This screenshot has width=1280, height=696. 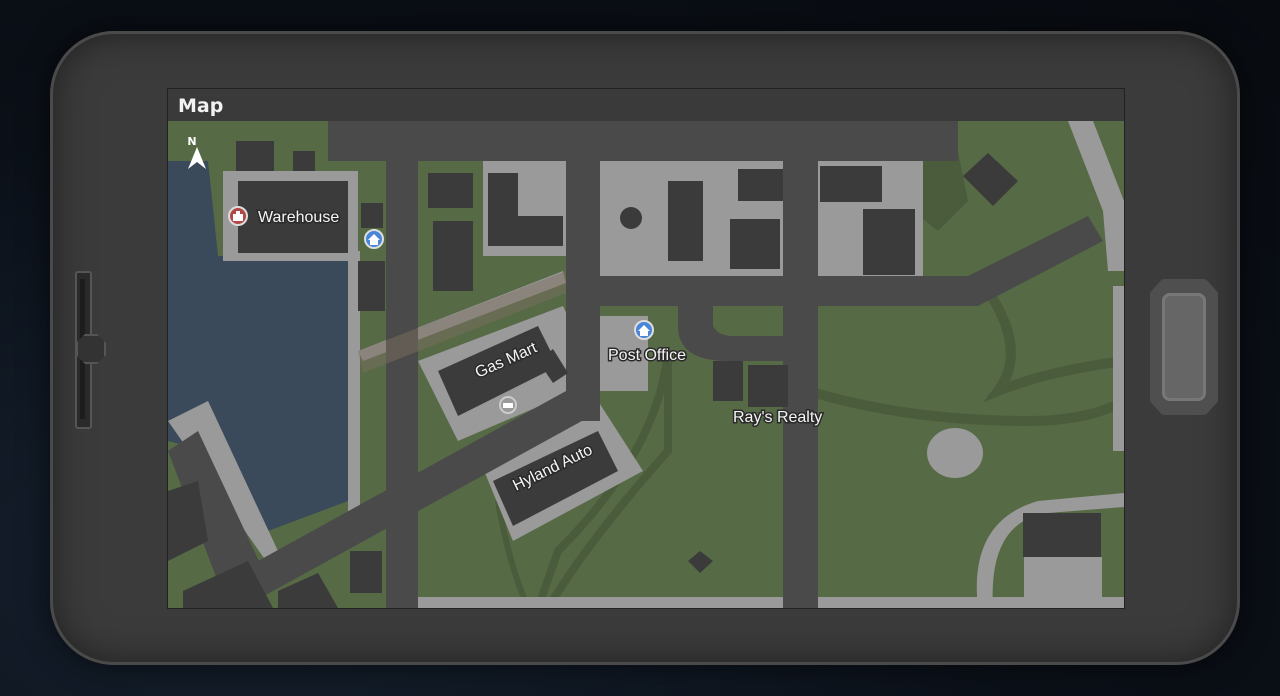 What do you see at coordinates (191, 141) in the screenshot?
I see `compass-label: N` at bounding box center [191, 141].